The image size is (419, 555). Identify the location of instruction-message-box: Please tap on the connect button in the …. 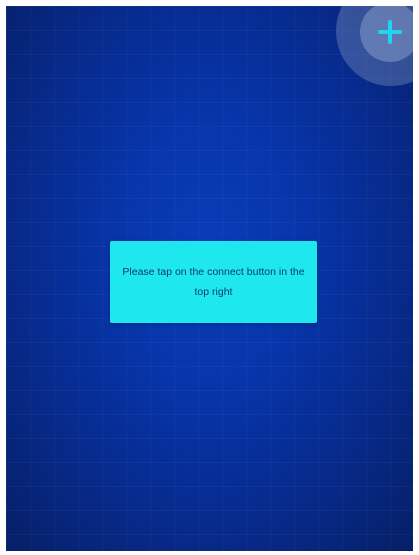
(213, 282).